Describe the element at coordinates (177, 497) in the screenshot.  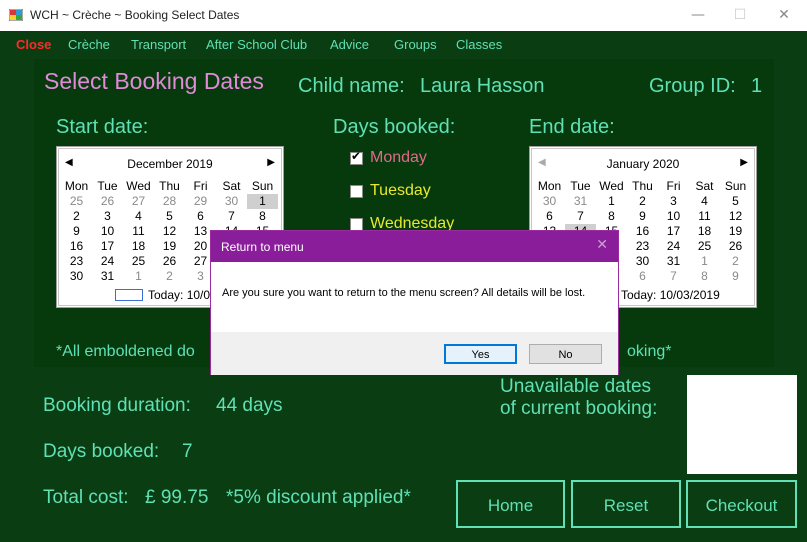
I see `total-cost-value: £ 99.75` at that location.